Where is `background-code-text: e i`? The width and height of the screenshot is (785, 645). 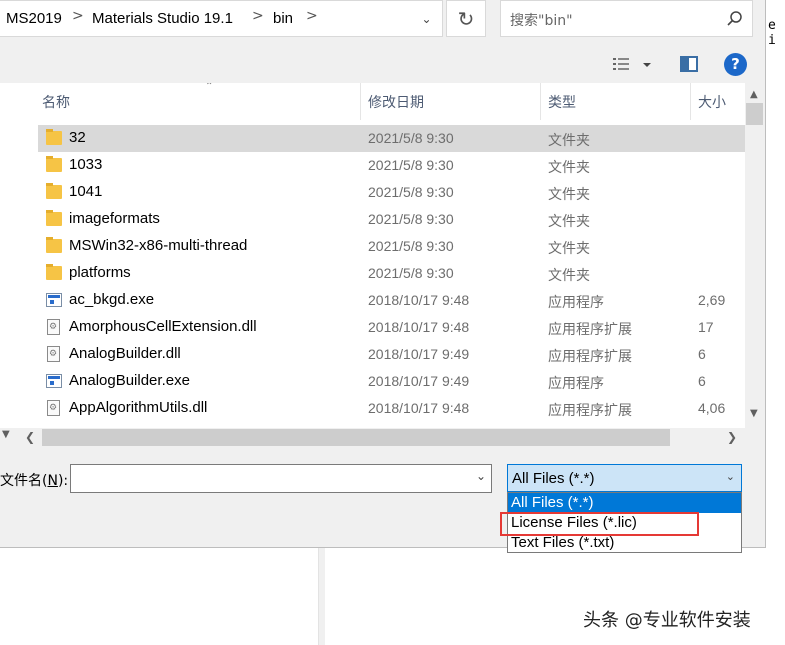 background-code-text: e i is located at coordinates (772, 33).